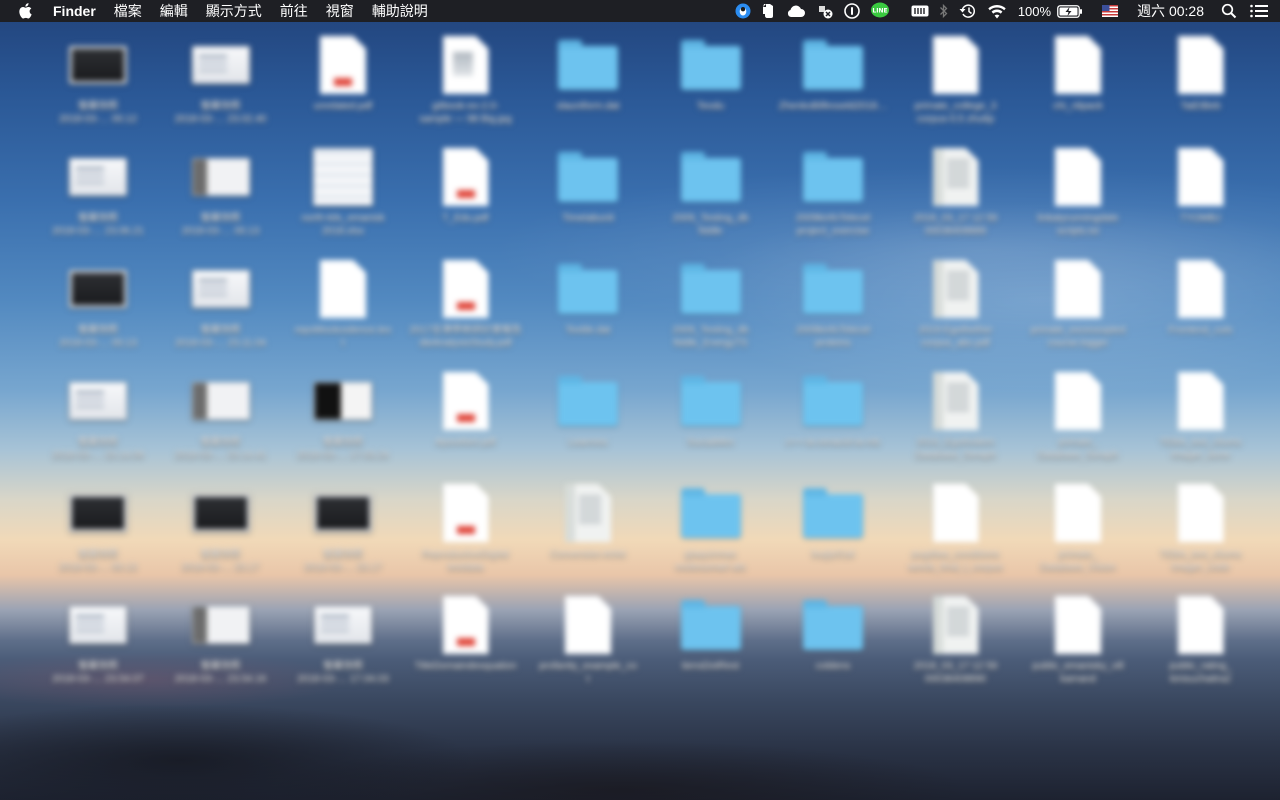 This screenshot has height=800, width=1280. Describe the element at coordinates (466, 526) in the screenshot. I see `desktop-item: ReproductiveDigital testdata` at that location.